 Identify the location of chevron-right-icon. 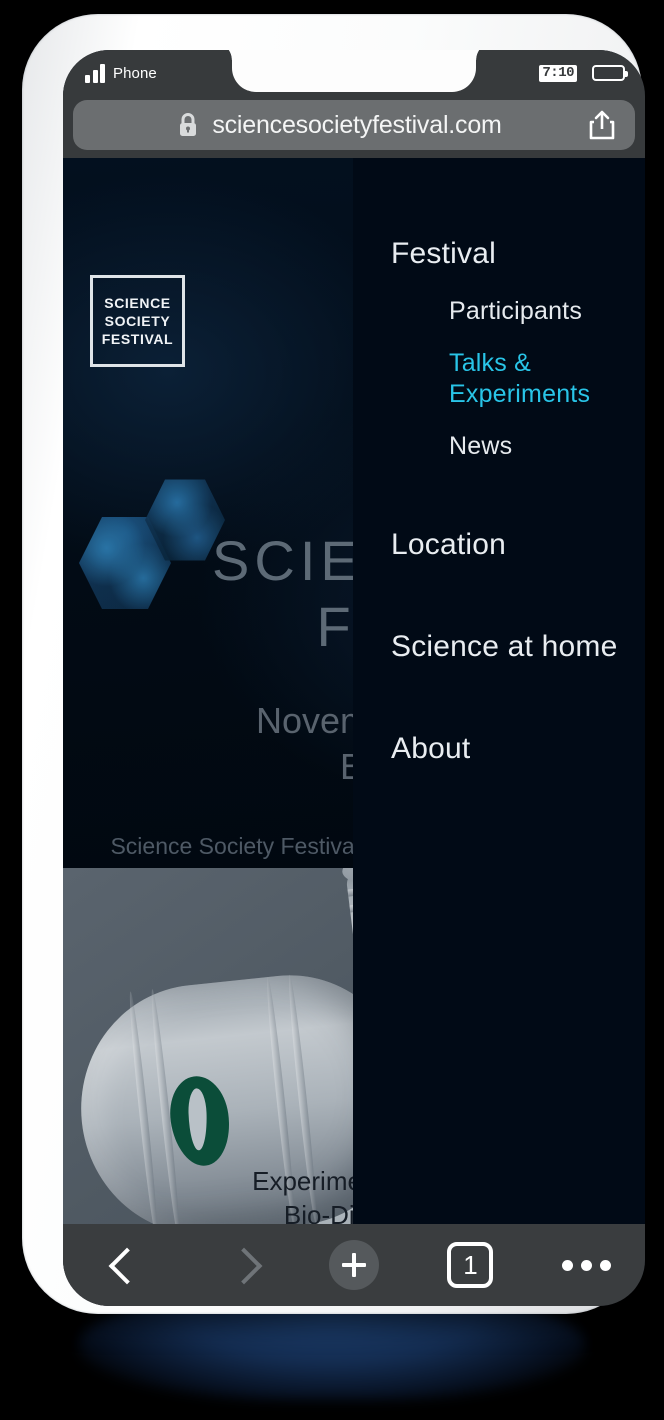
(238, 1265).